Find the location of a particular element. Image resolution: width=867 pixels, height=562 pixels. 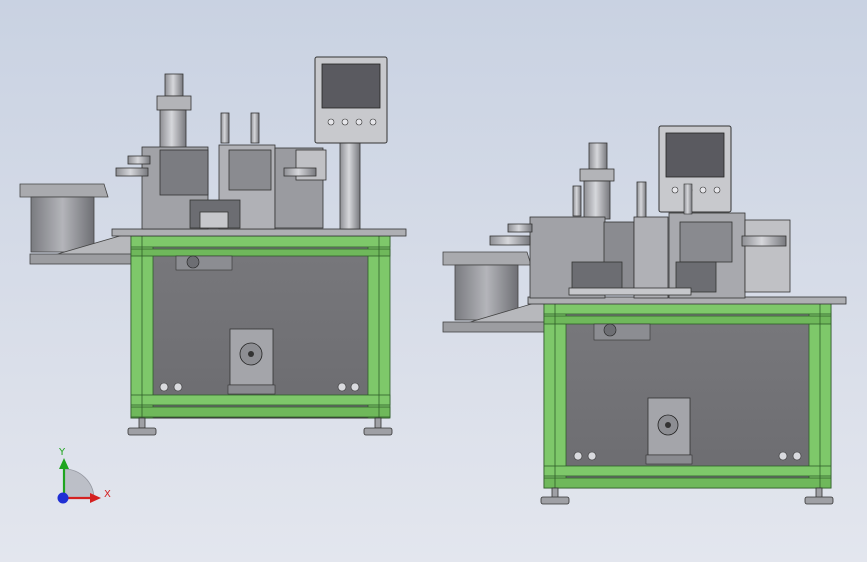

bowl-feeder-left is located at coordinates (80, 224).